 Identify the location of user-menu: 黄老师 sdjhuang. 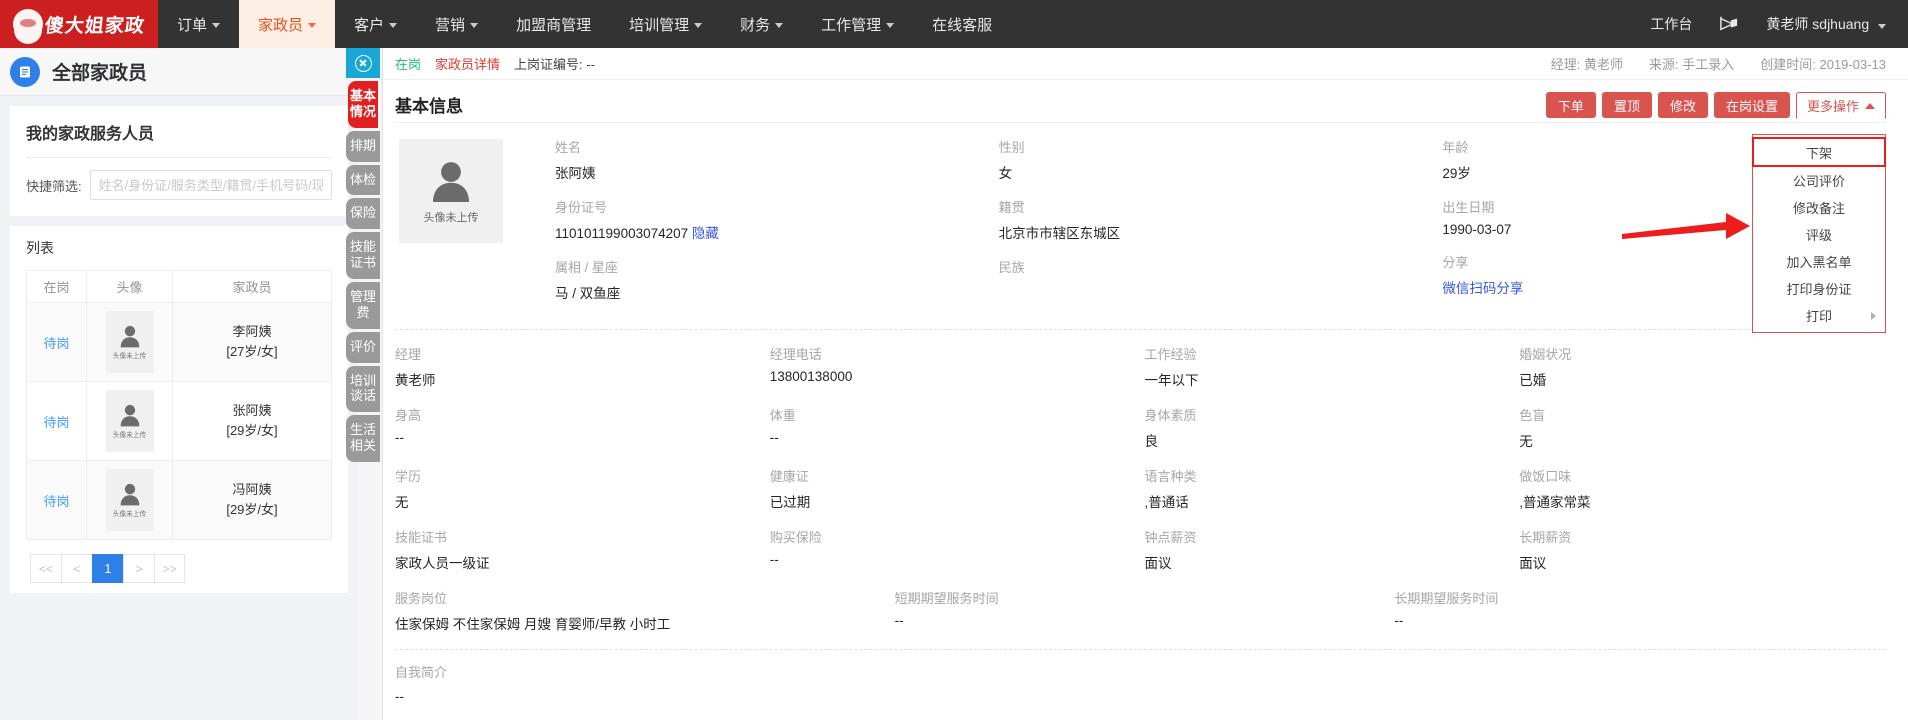
(1826, 24).